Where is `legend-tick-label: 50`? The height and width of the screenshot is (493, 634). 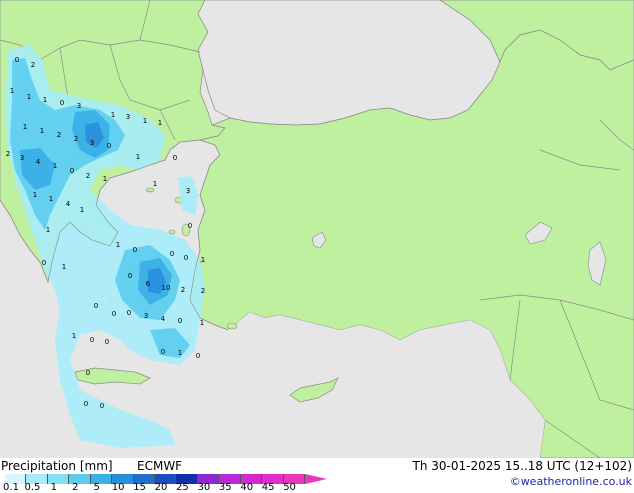 legend-tick-label: 50 is located at coordinates (289, 487).